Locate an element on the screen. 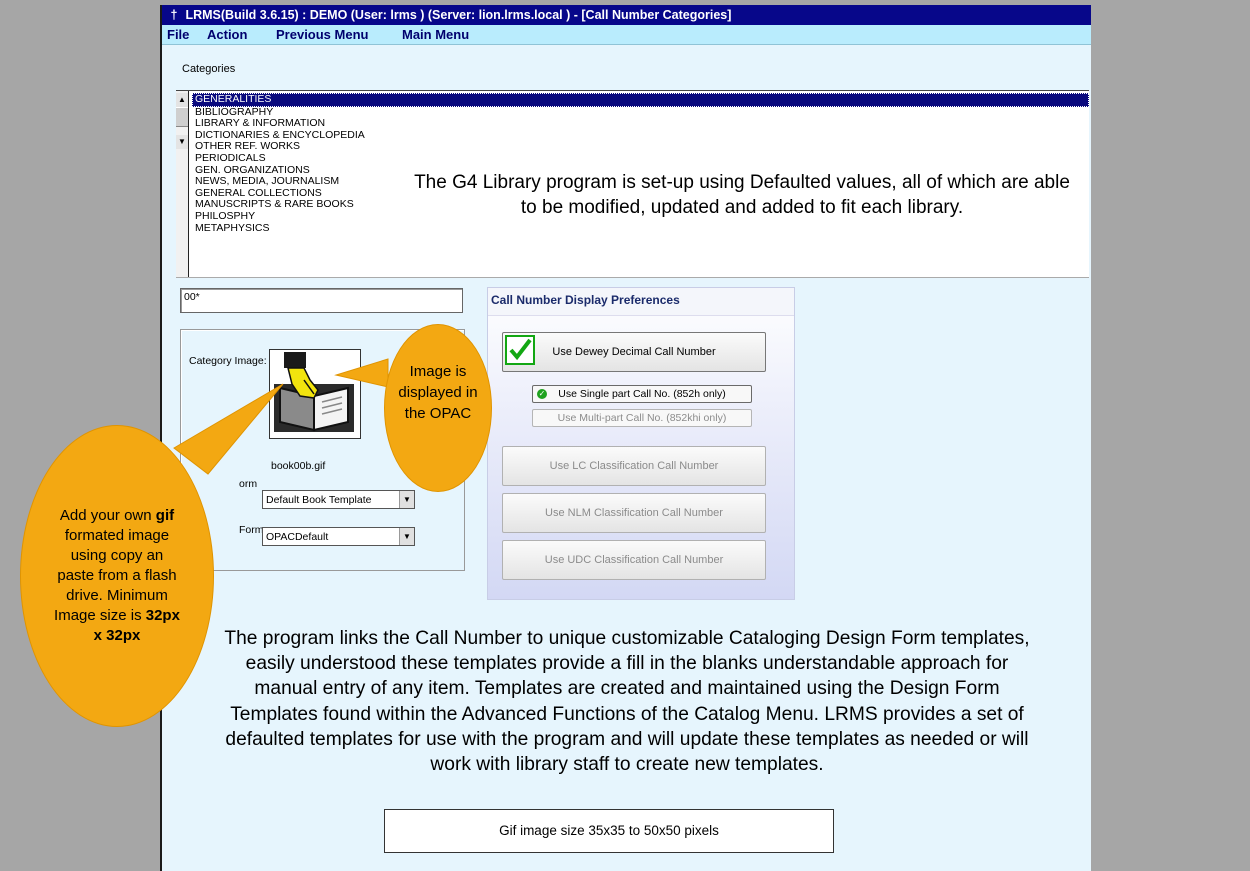 The height and width of the screenshot is (871, 1250). opac-form-select: OPACDefault ▼ is located at coordinates (338, 536).